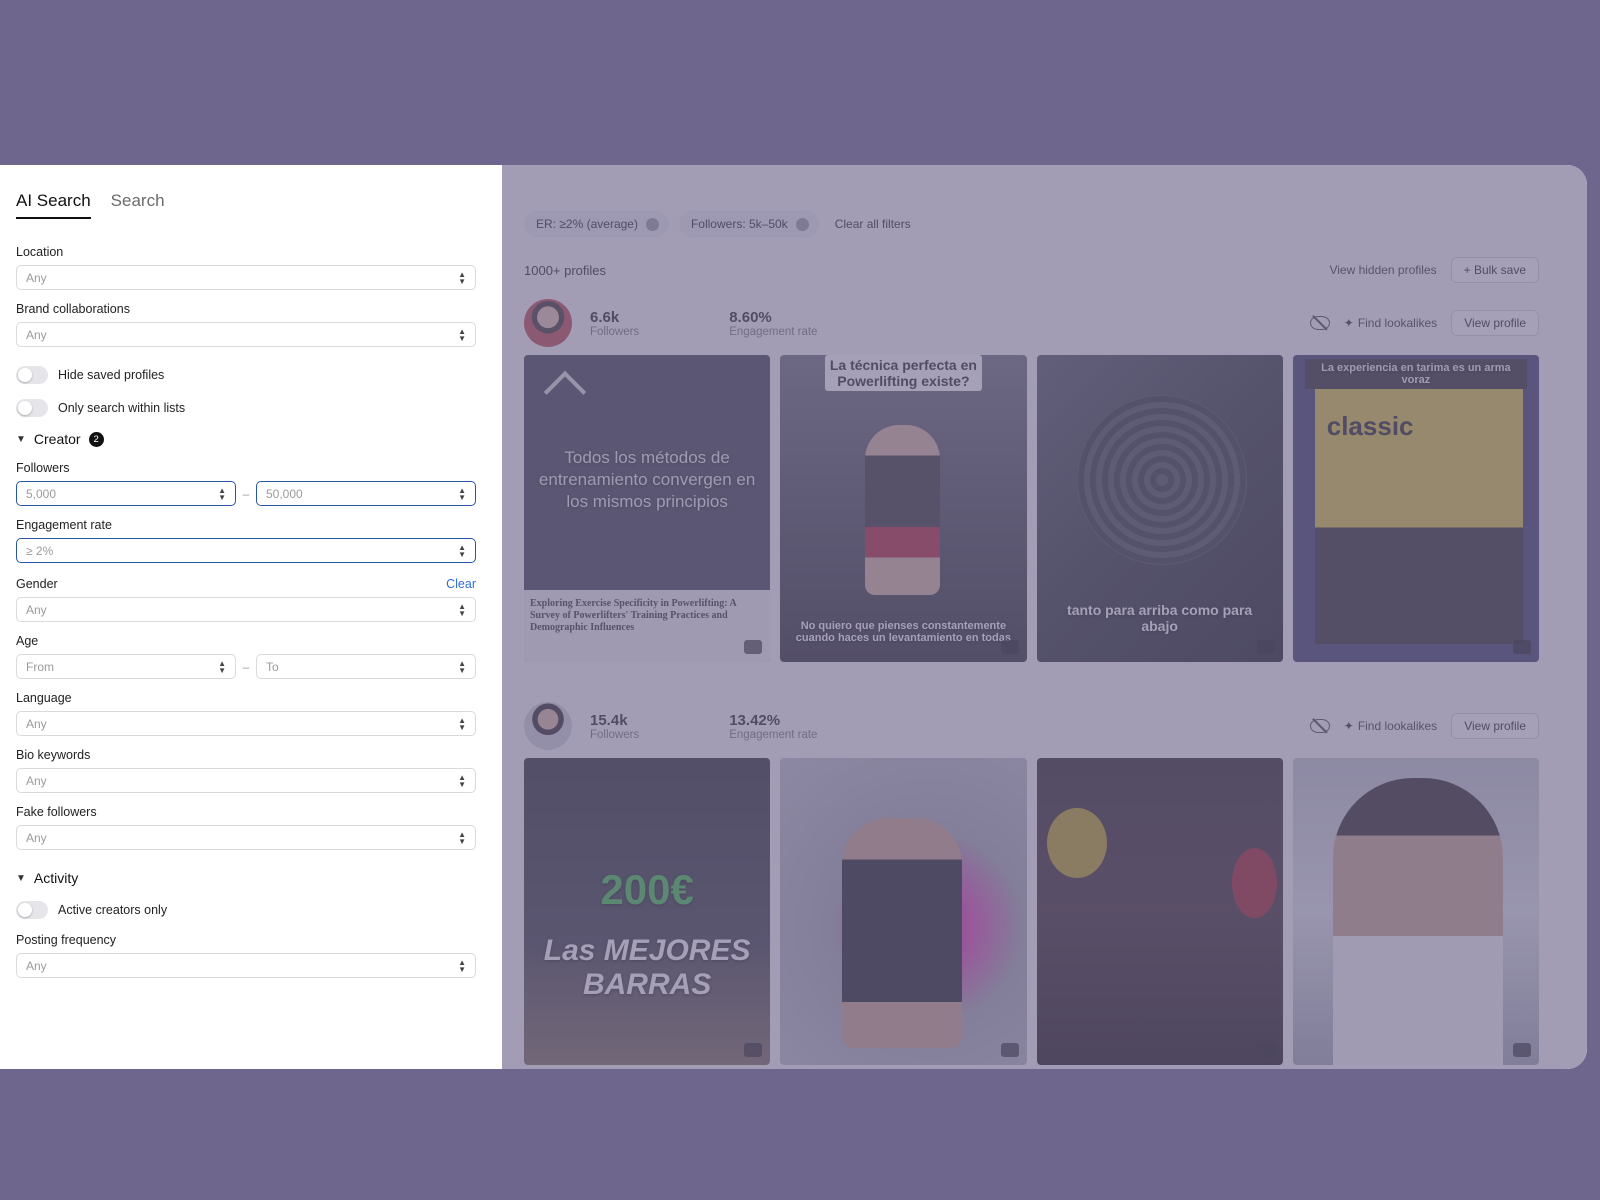  I want to click on location-label: Location, so click(40, 252).